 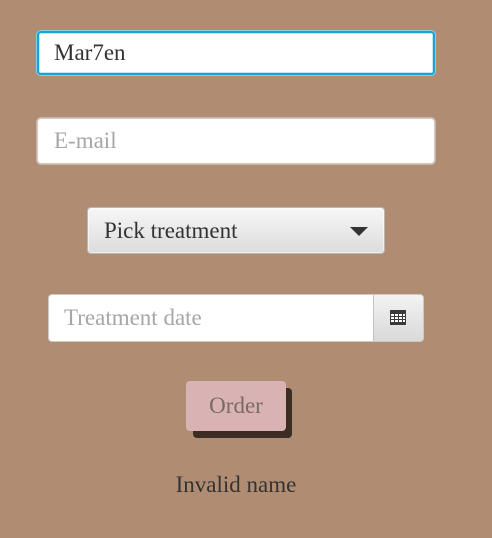 I want to click on calendar-button, so click(x=398, y=318).